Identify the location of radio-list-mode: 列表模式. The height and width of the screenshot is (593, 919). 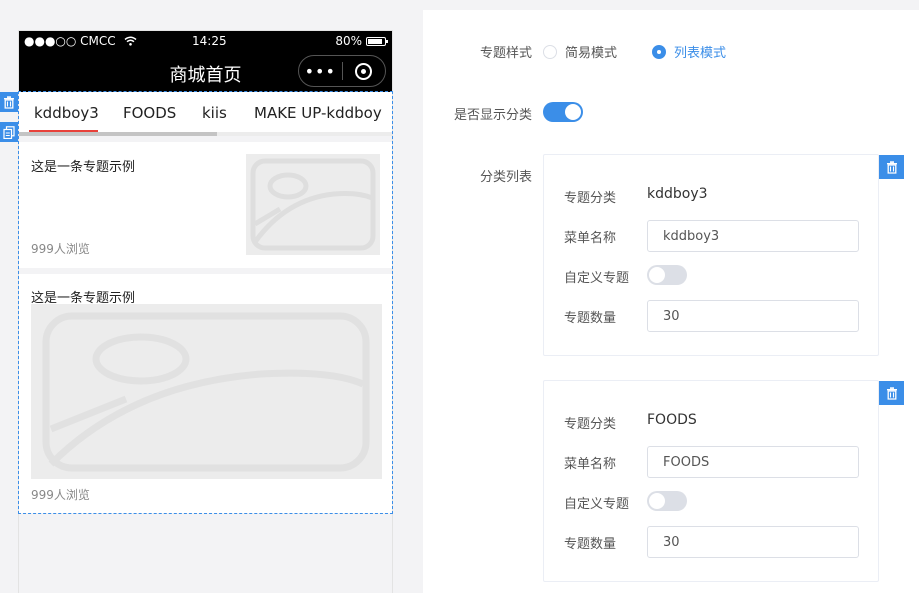
(689, 51).